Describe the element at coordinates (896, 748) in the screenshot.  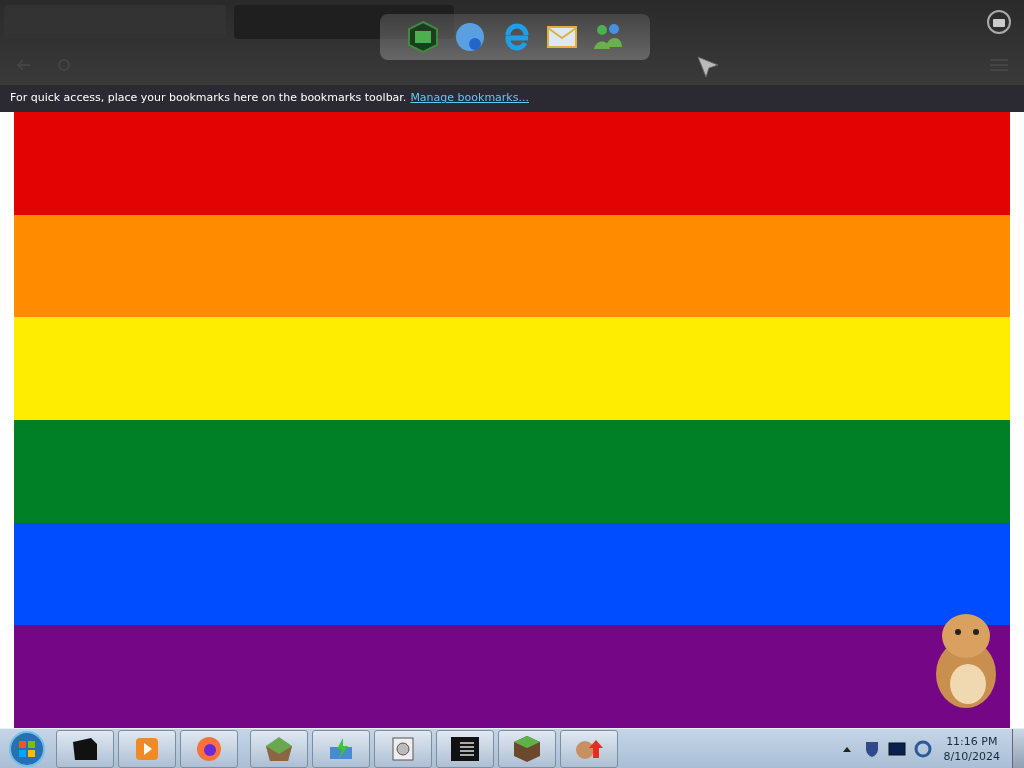
I see `monitor-icon` at that location.